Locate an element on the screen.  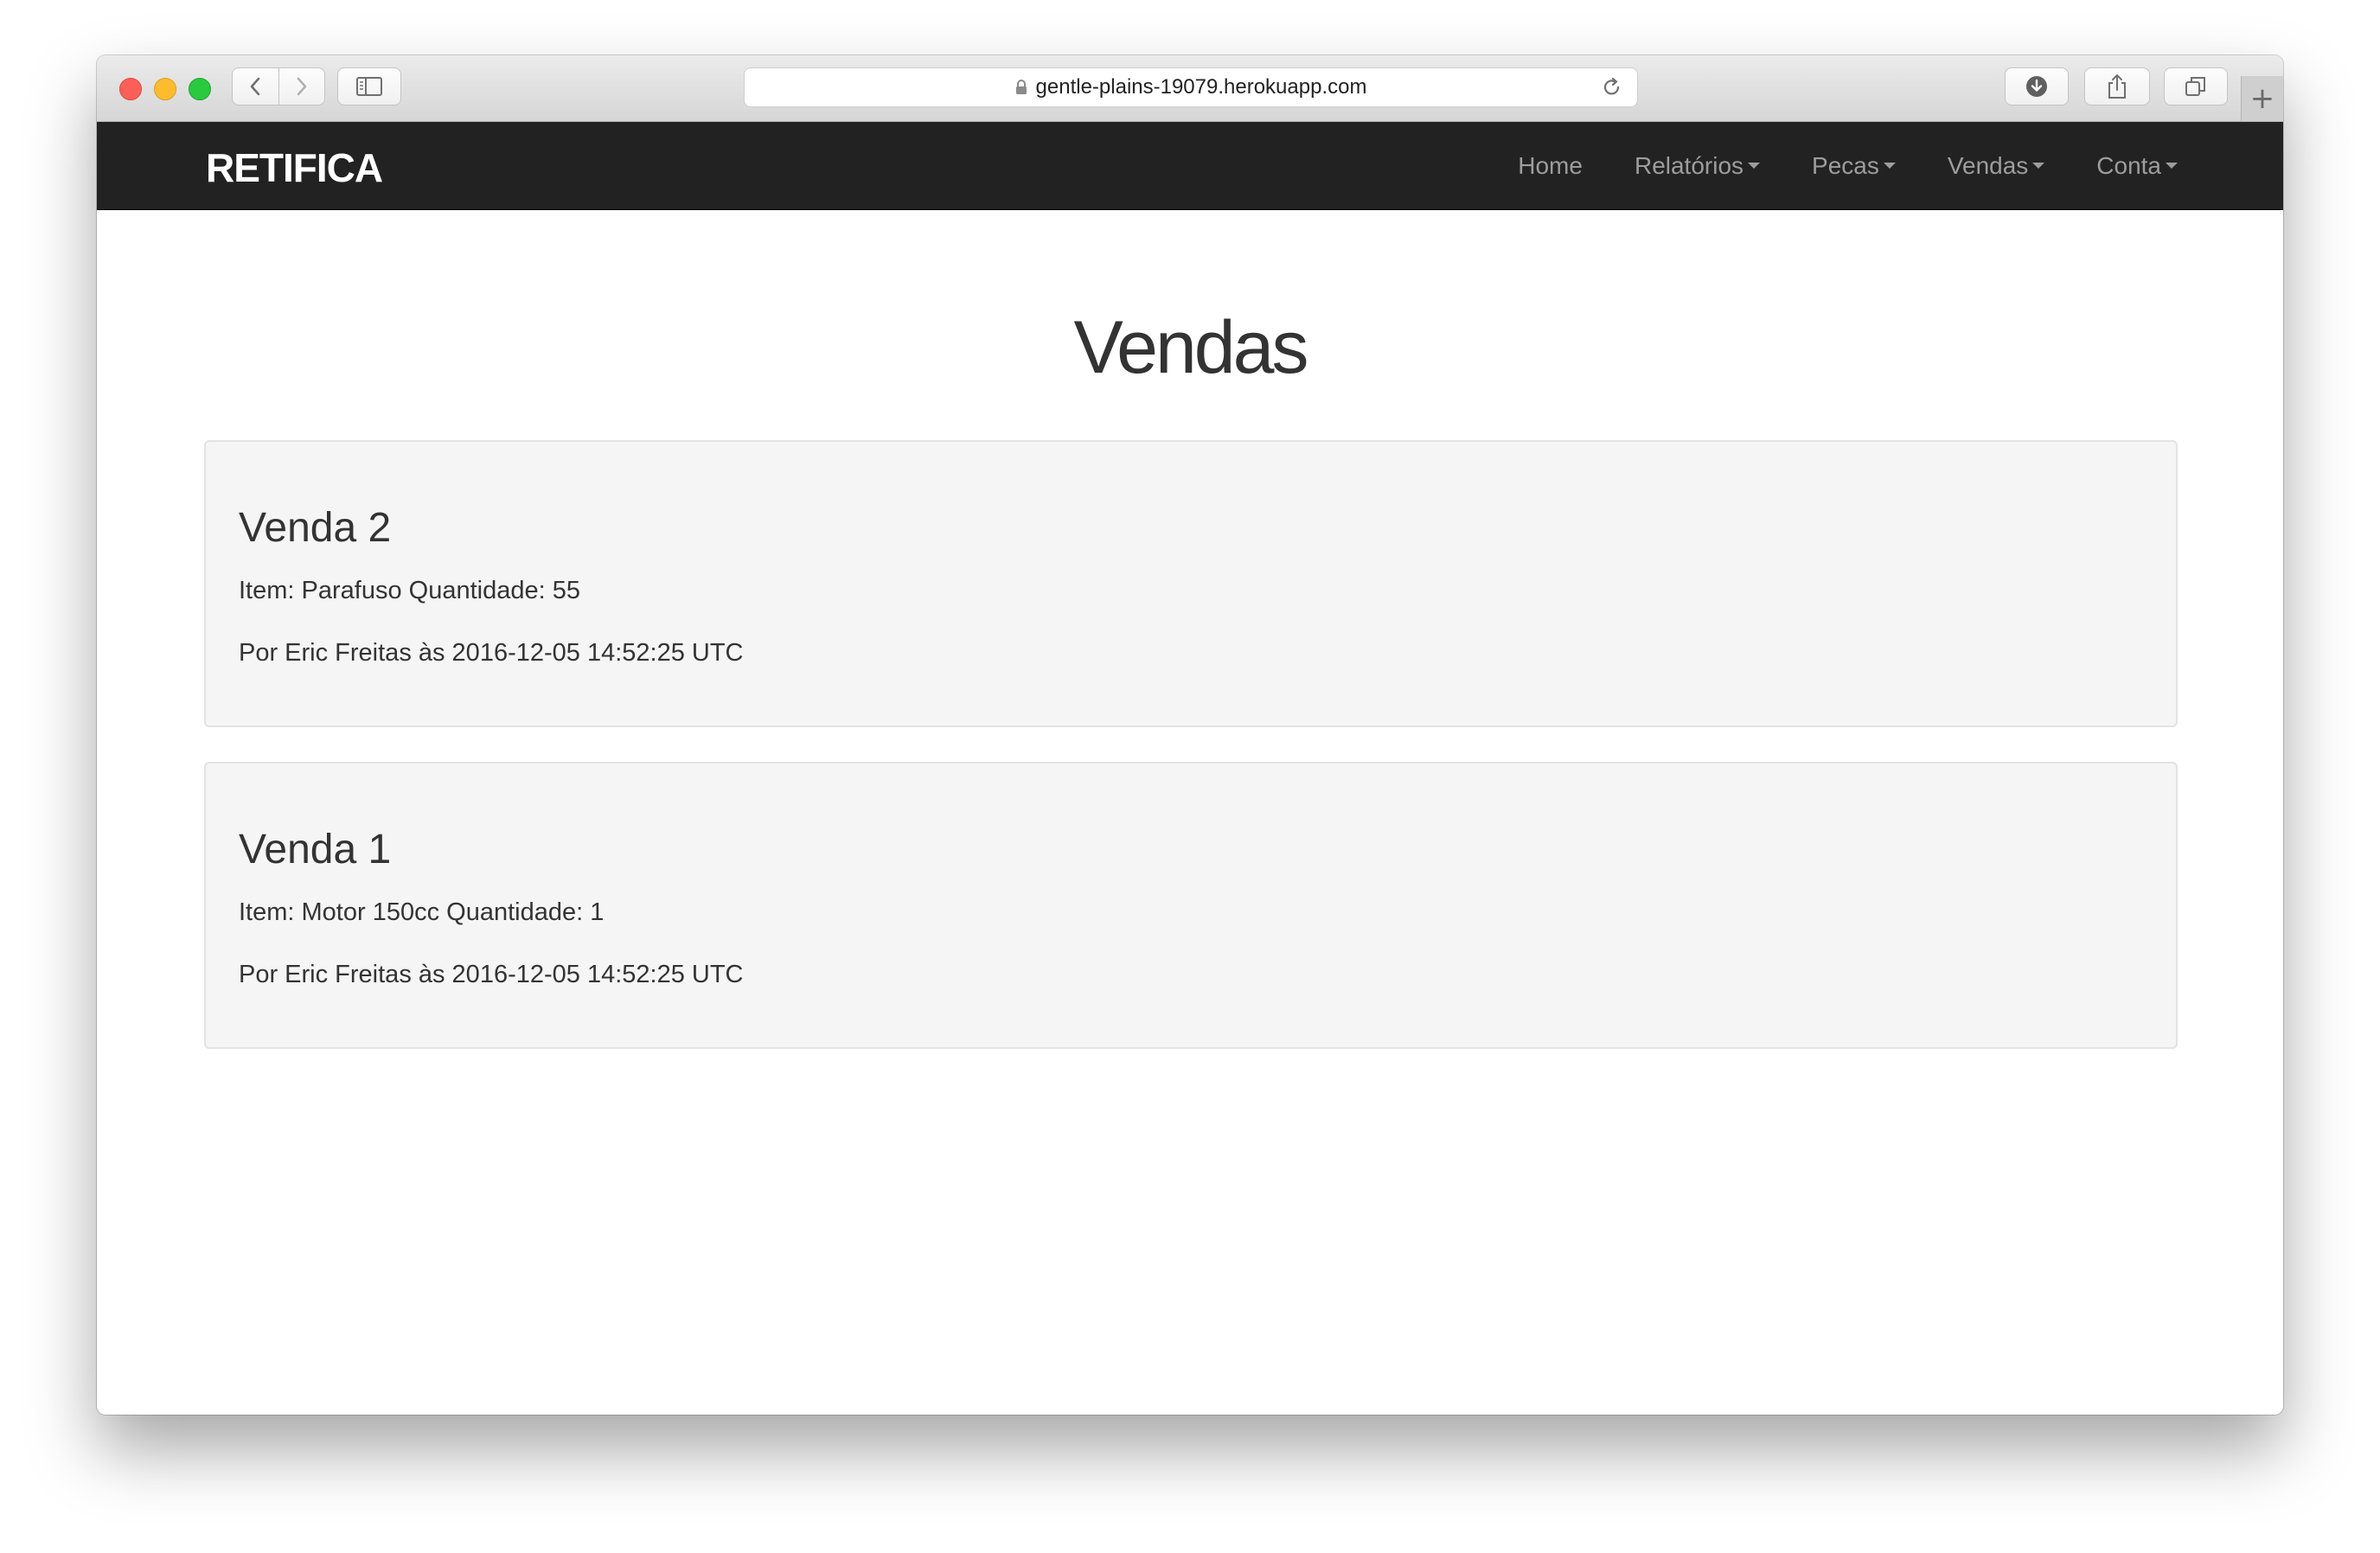
chevron-left-icon is located at coordinates (255, 86).